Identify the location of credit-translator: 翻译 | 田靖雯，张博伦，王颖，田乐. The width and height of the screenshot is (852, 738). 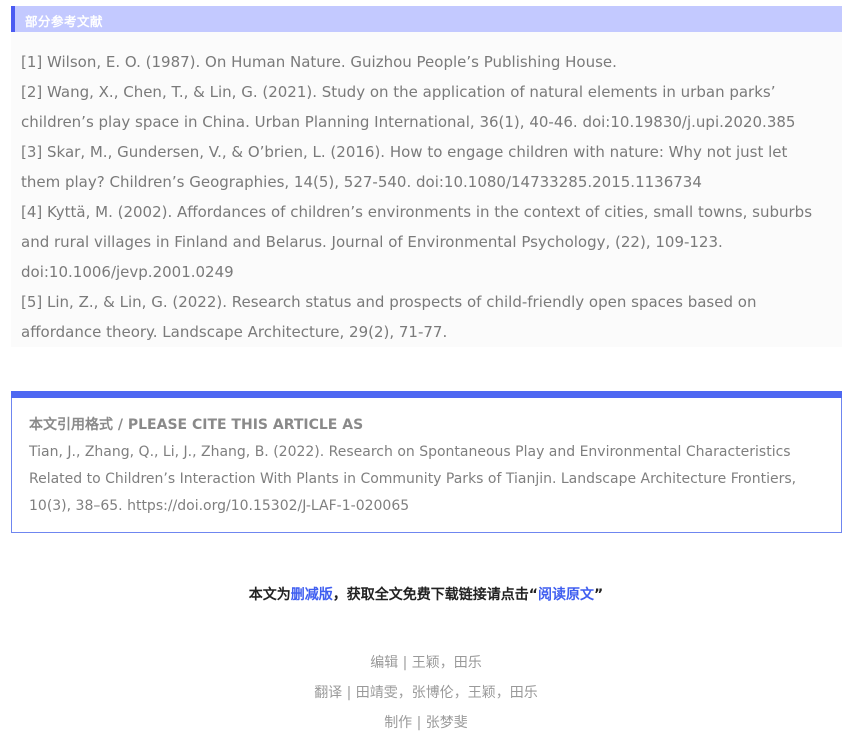
(426, 693).